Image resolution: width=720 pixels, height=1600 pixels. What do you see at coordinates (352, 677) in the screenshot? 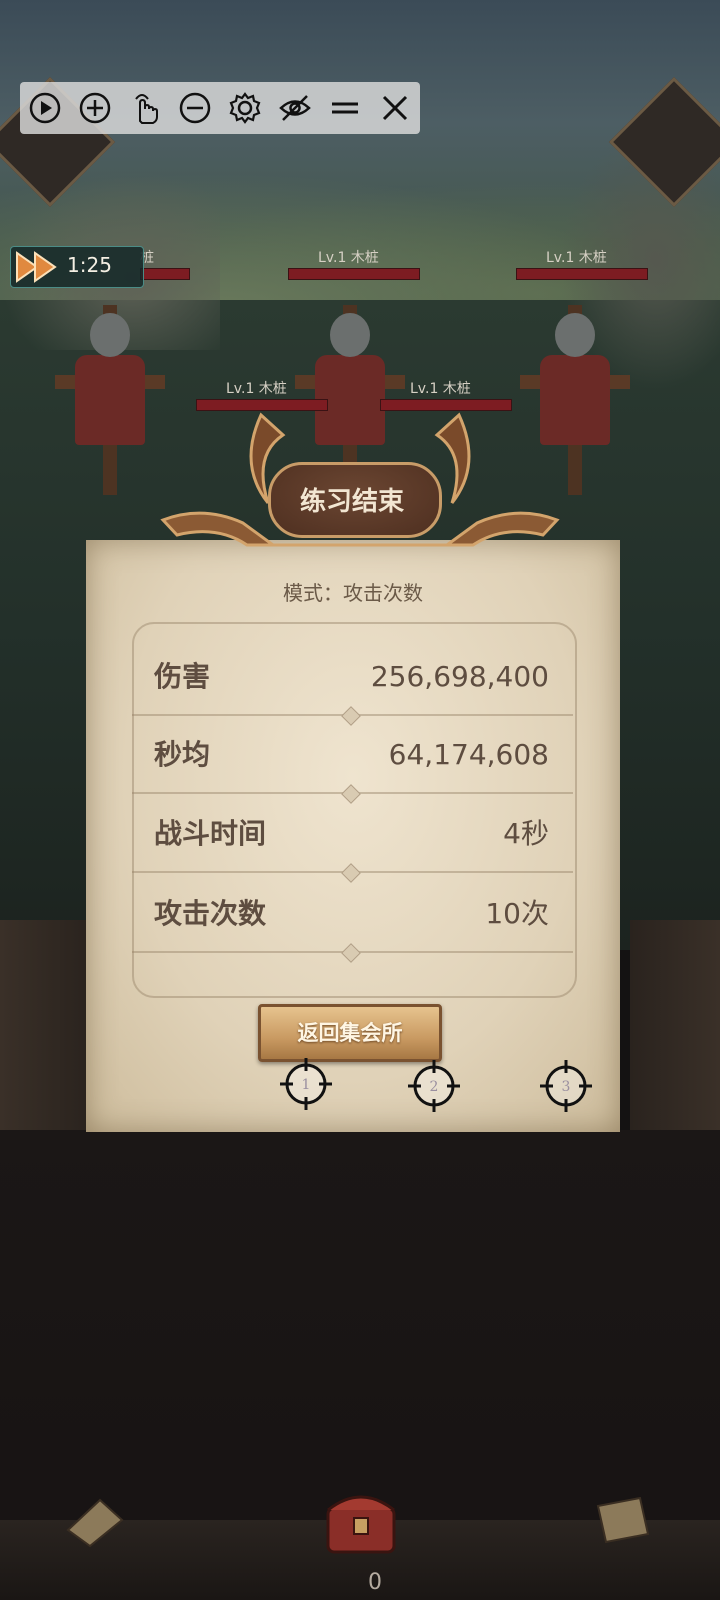
I see `stat-row-damage: 伤害 256,698,400` at bounding box center [352, 677].